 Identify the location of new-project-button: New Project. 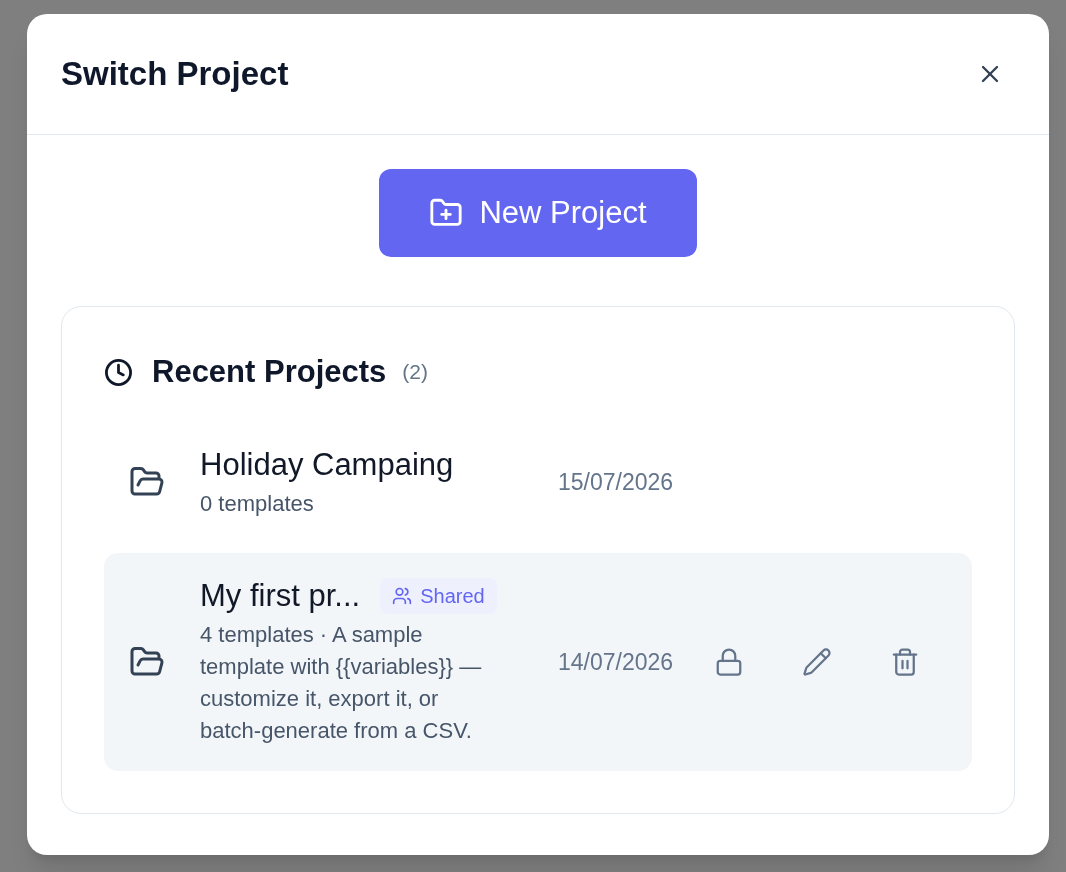
(538, 213).